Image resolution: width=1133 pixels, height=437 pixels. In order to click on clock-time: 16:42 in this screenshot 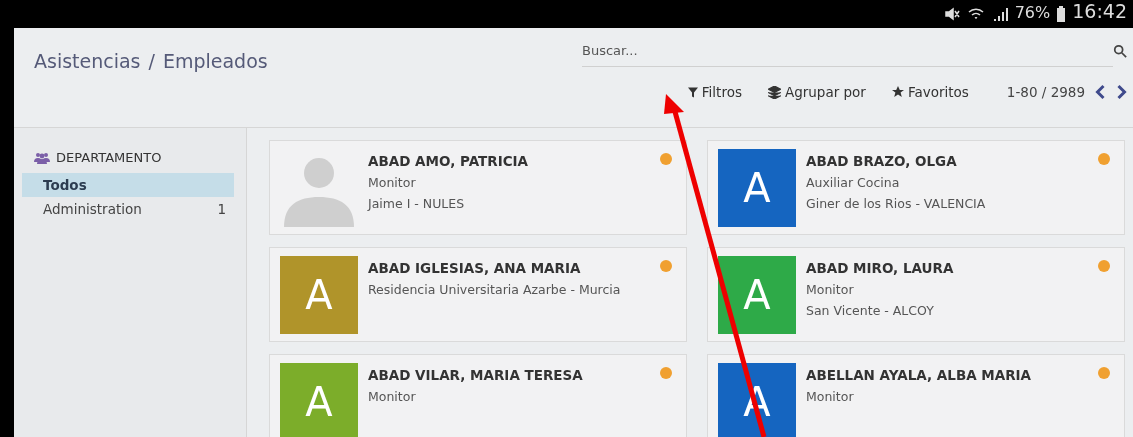, I will do `click(1099, 11)`.